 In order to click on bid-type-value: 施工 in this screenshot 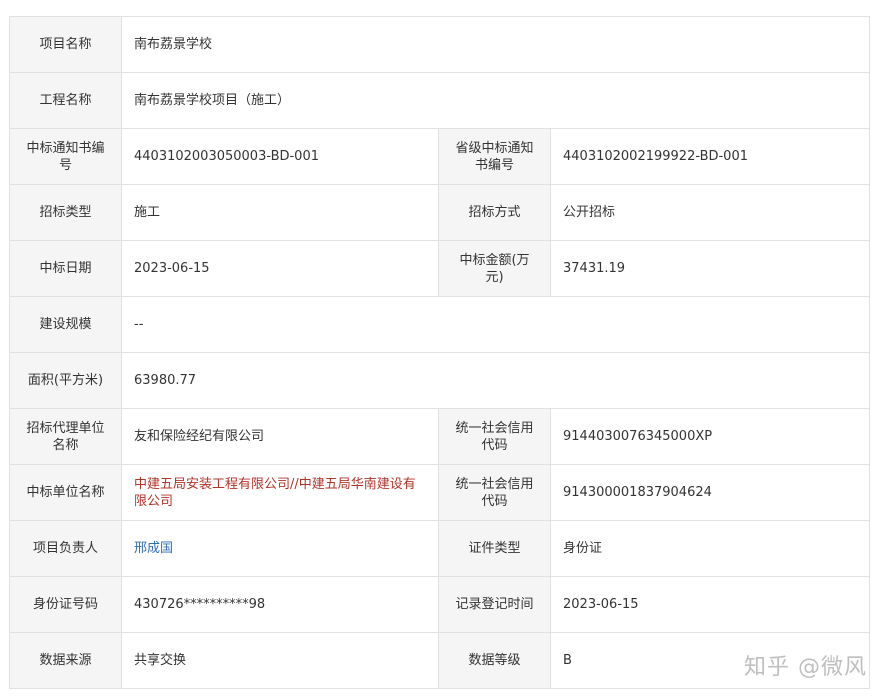, I will do `click(280, 212)`.